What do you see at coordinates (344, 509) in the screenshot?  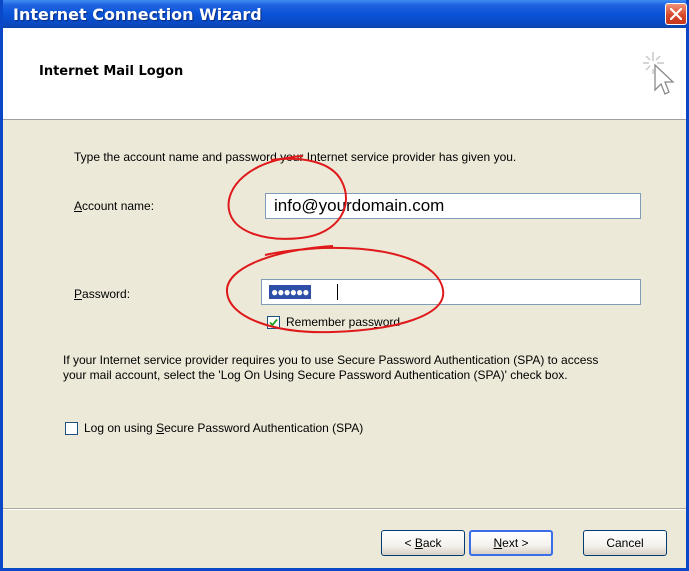 I see `footer-divider` at bounding box center [344, 509].